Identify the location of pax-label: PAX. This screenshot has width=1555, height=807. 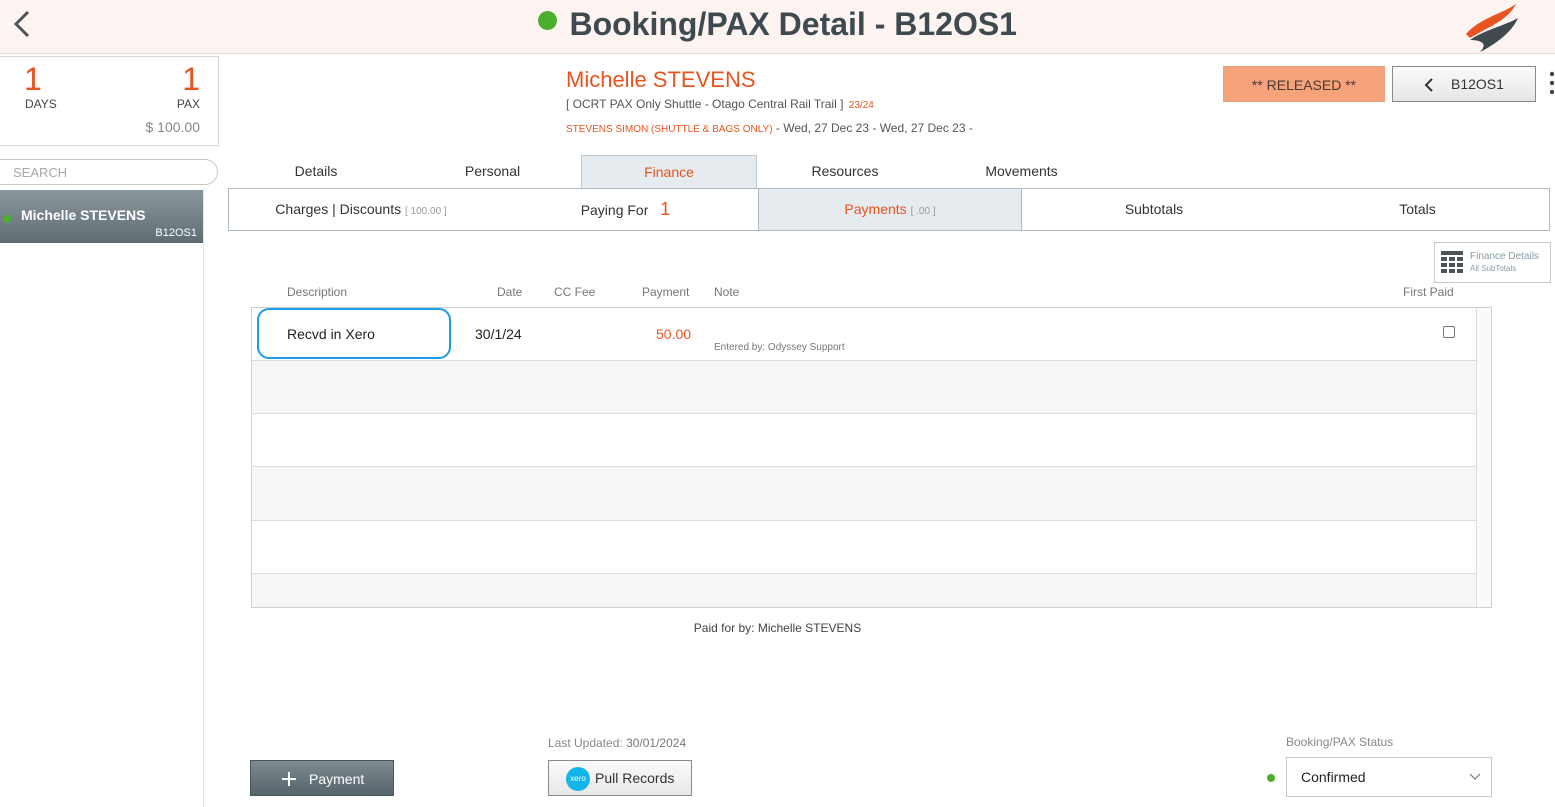
(188, 104).